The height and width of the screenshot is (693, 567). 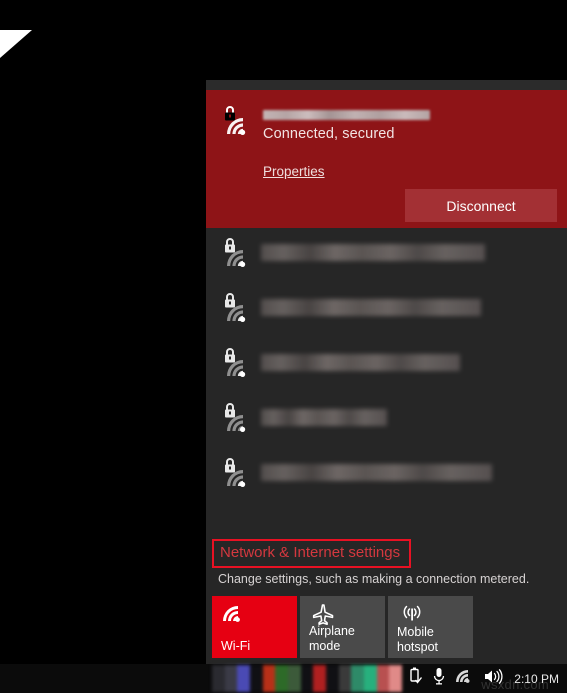 I want to click on quick-action-tiles: Wi-Fi Airplane mode Mobile hotspot, so click(x=389, y=627).